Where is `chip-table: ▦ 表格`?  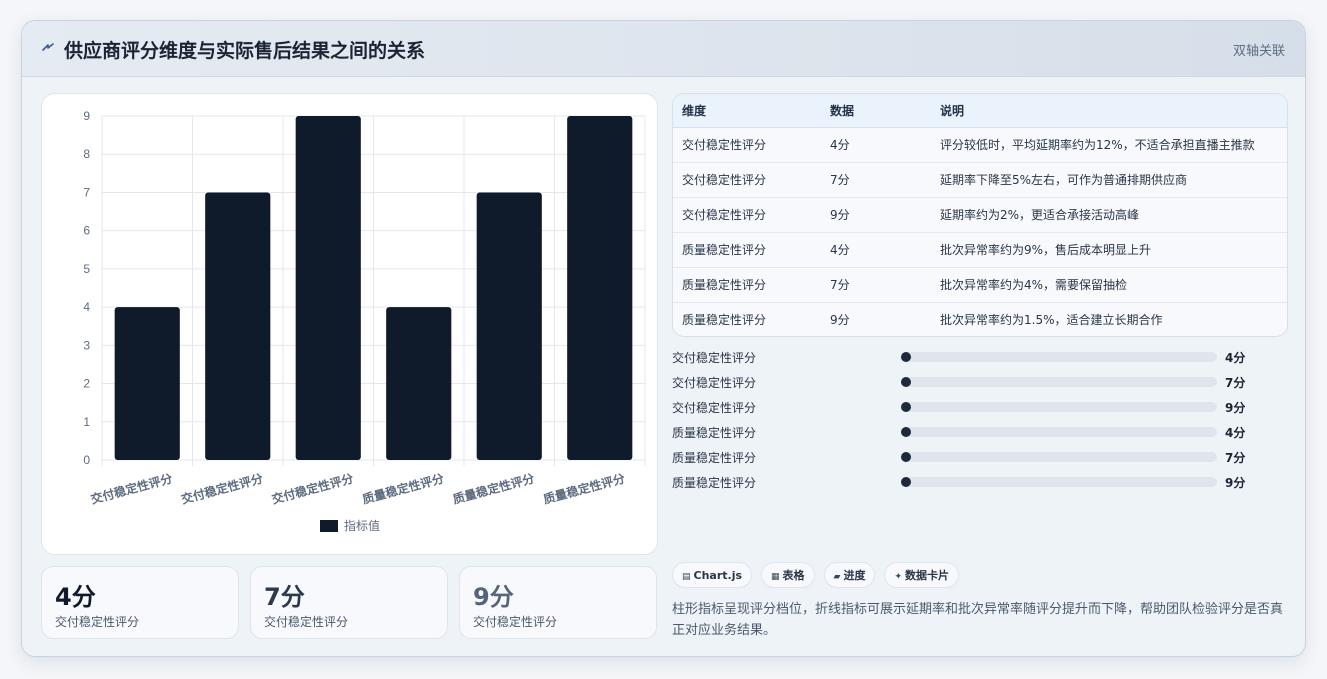
chip-table: ▦ 表格 is located at coordinates (788, 575).